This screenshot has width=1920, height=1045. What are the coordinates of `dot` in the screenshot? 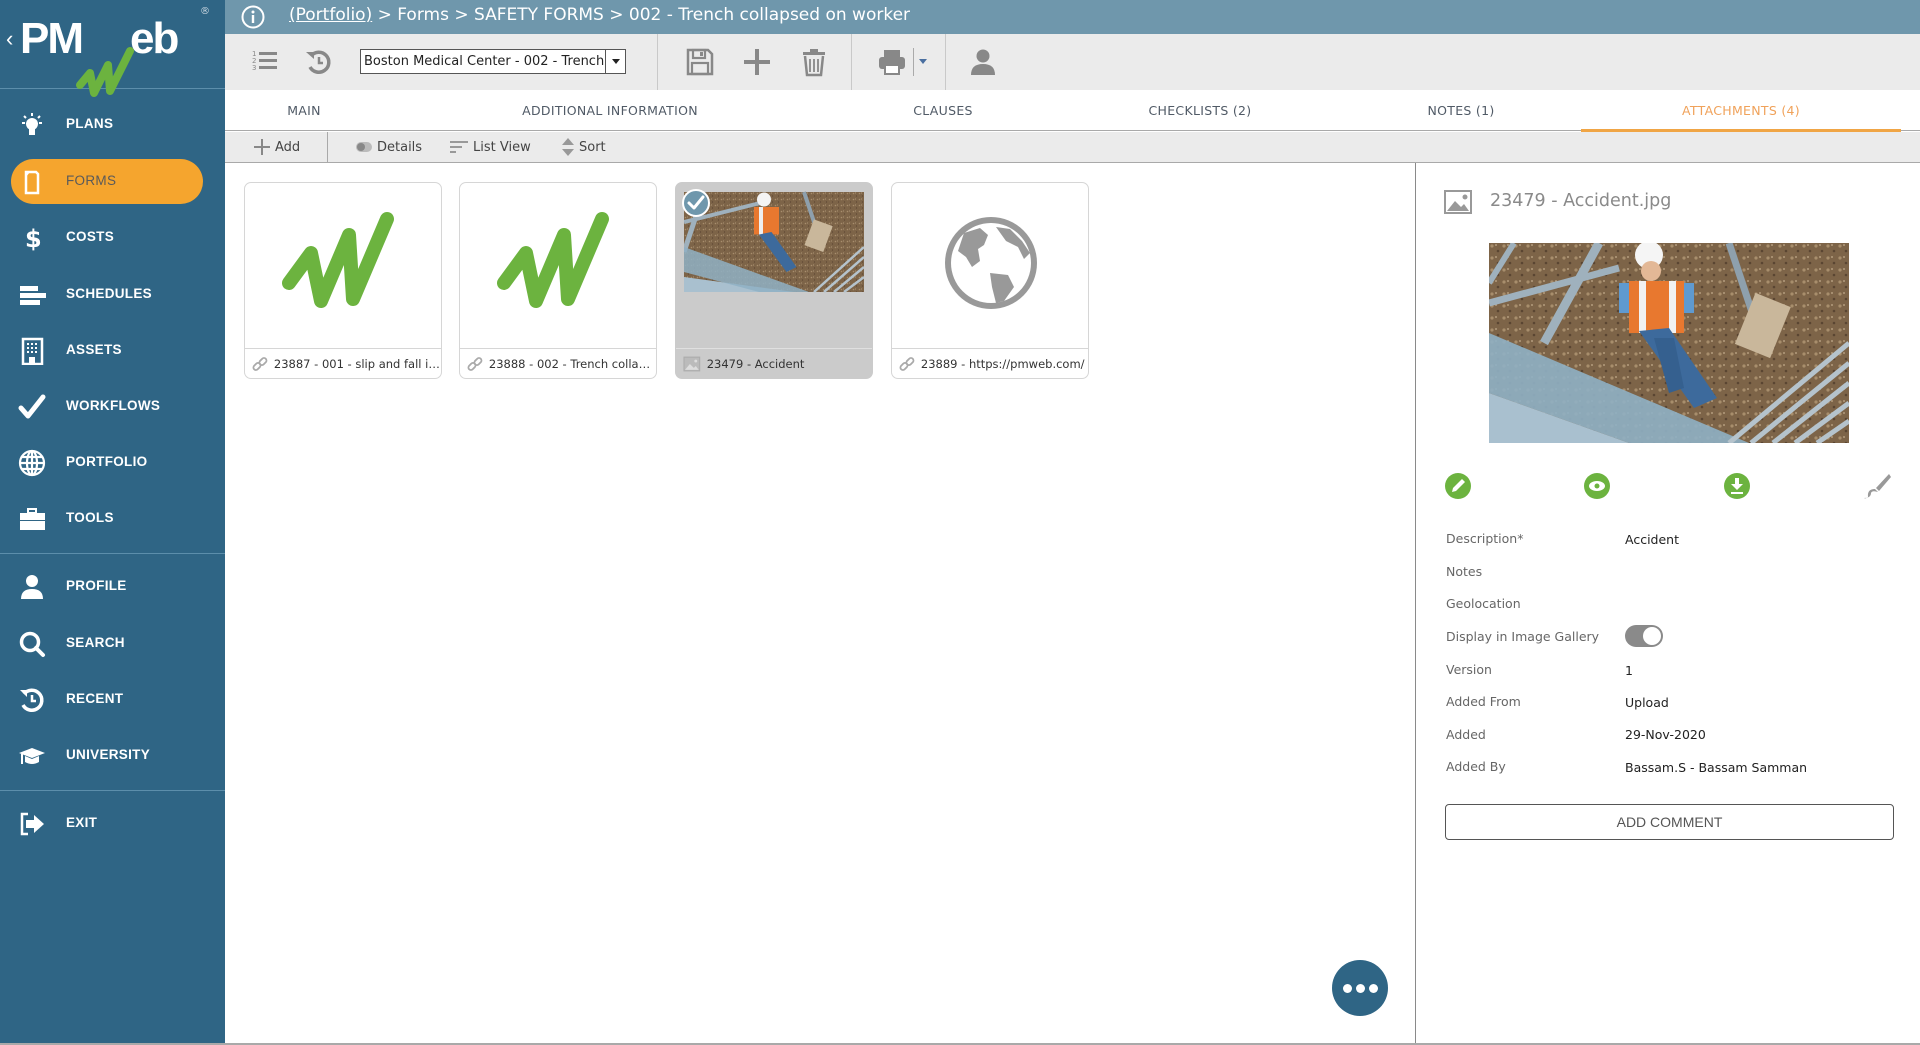 It's located at (1347, 988).